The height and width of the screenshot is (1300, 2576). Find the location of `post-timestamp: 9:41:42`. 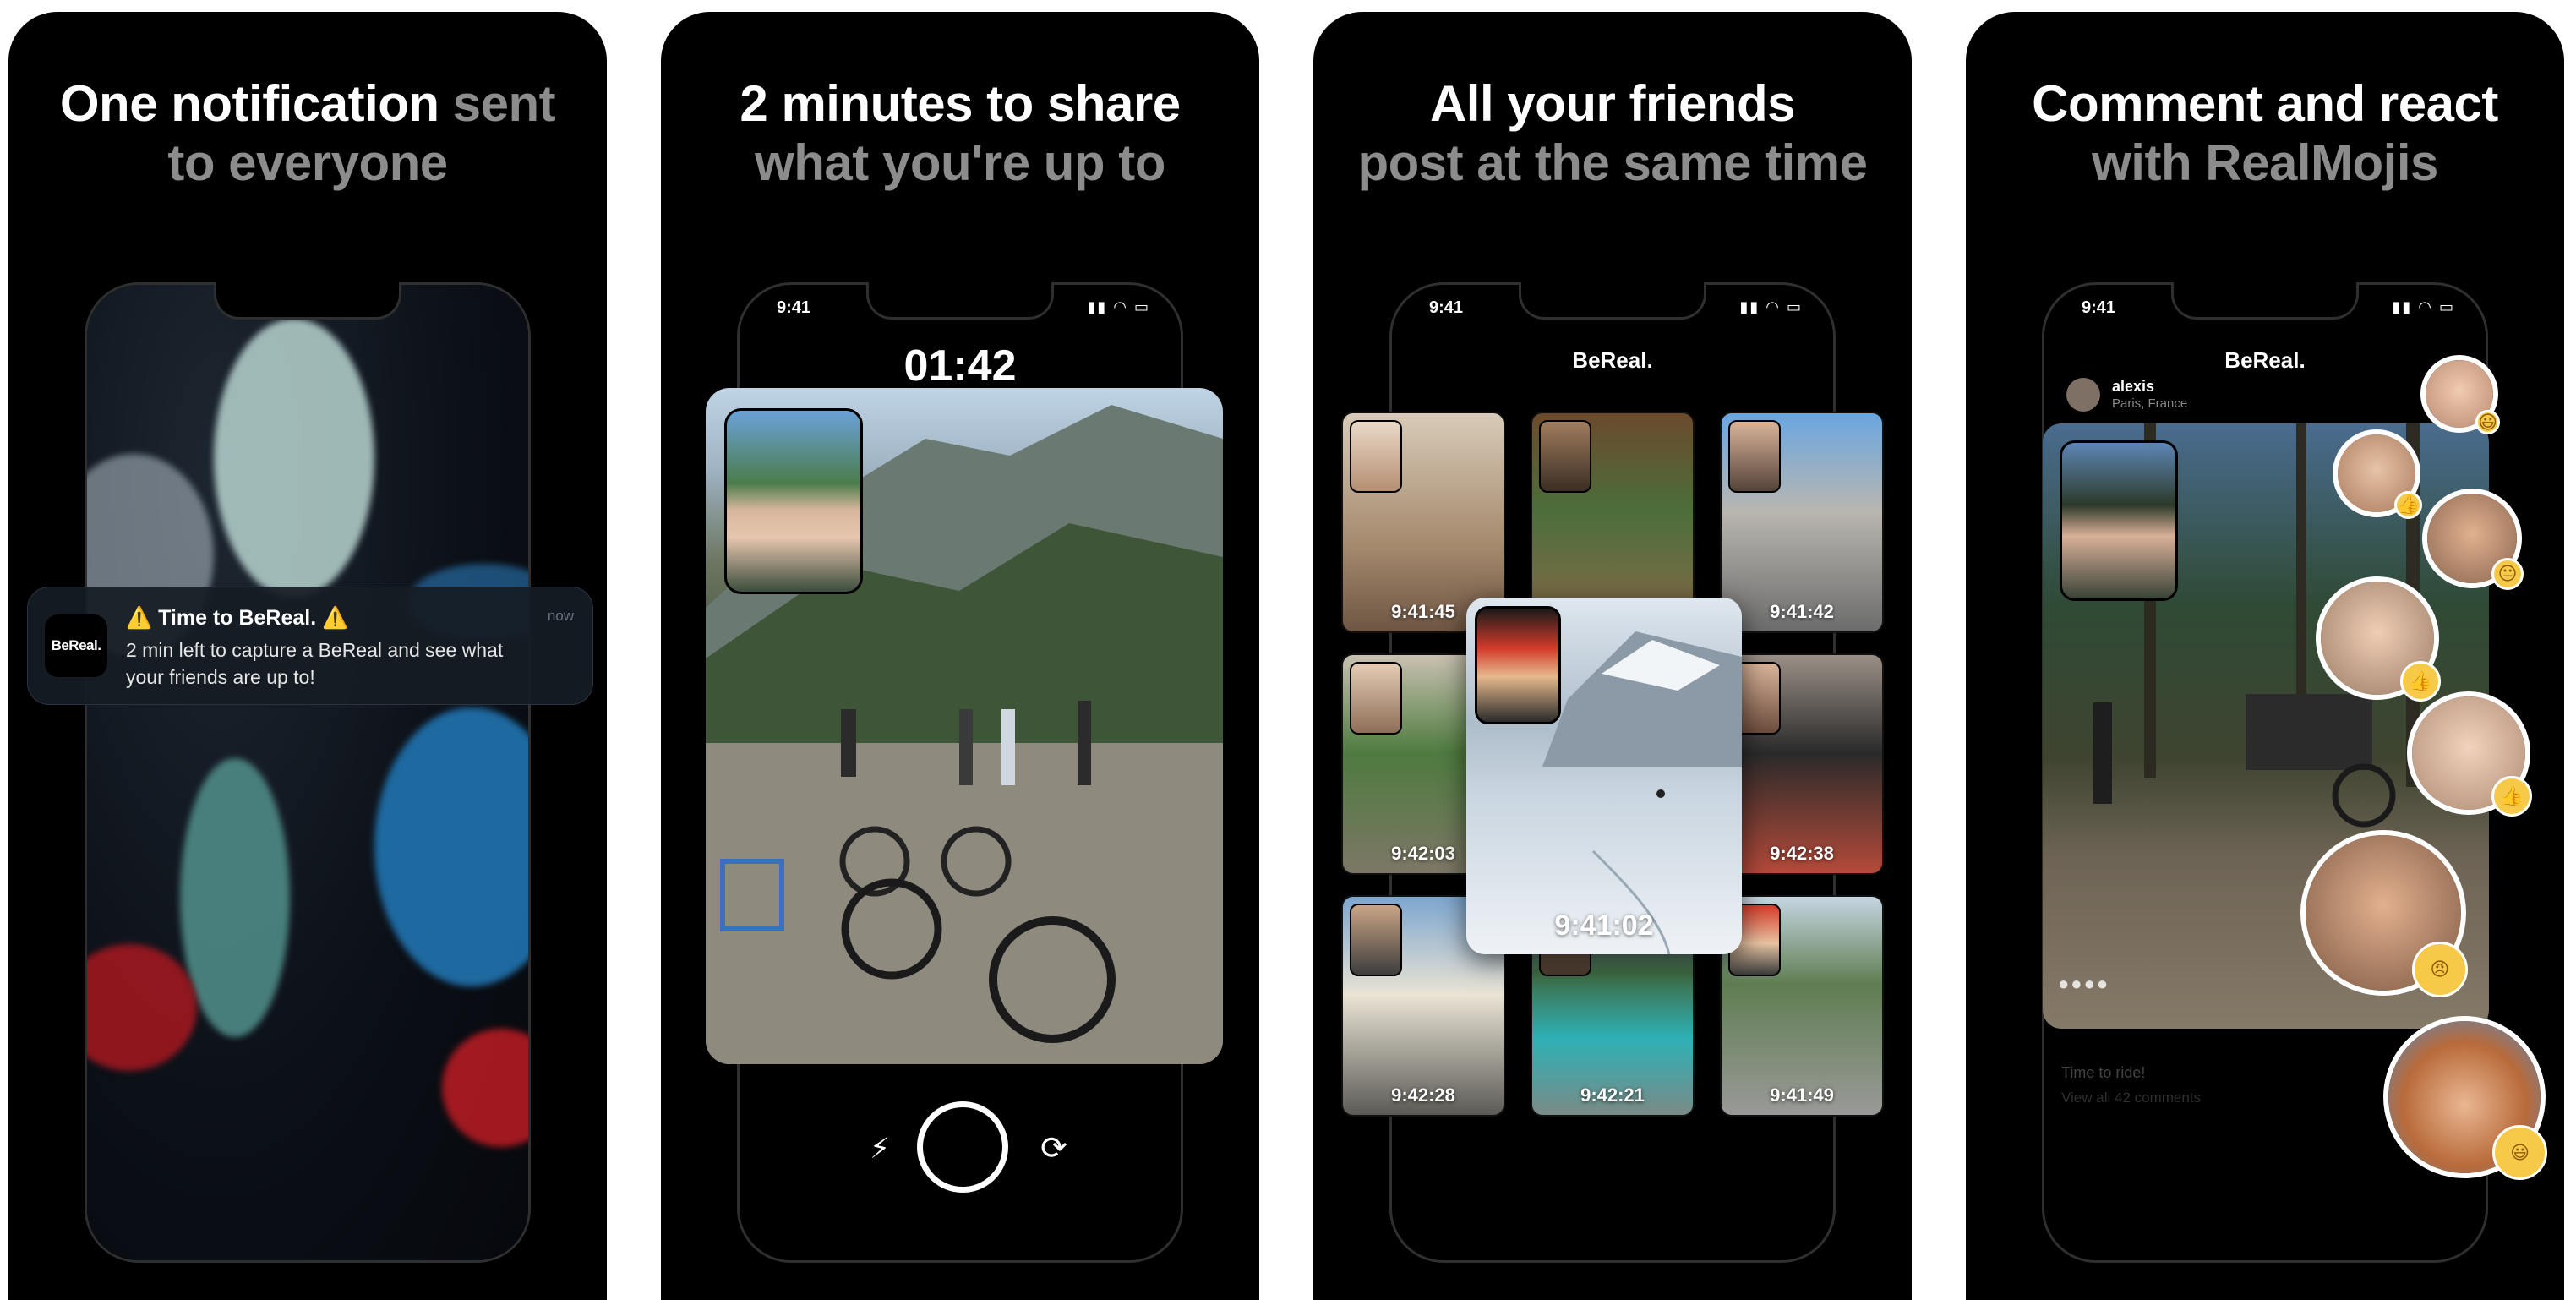

post-timestamp: 9:41:42 is located at coordinates (1802, 611).